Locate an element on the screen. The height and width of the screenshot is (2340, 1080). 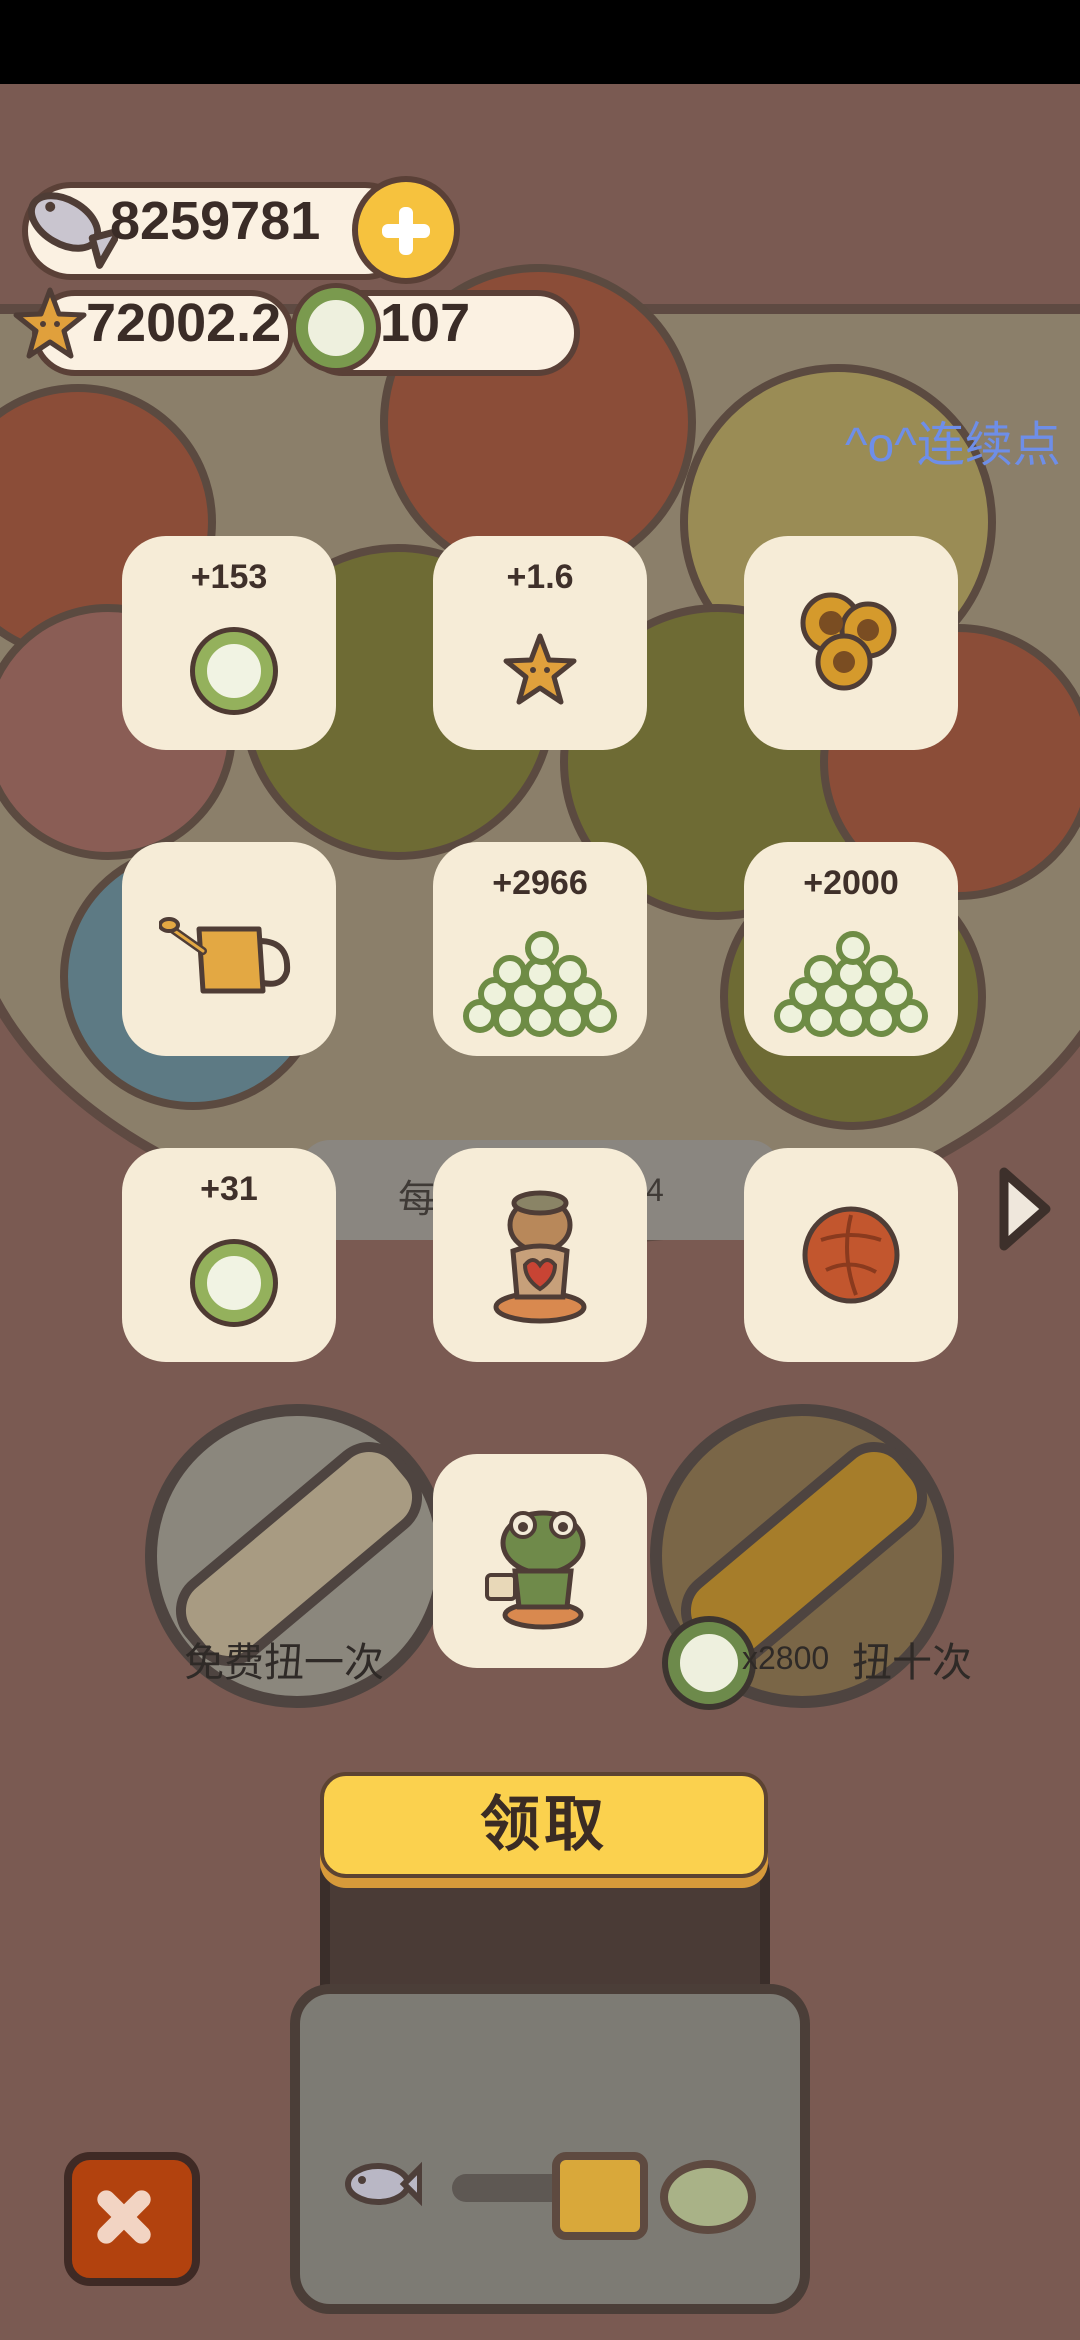
yarn-ball-icon is located at coordinates (851, 1255).